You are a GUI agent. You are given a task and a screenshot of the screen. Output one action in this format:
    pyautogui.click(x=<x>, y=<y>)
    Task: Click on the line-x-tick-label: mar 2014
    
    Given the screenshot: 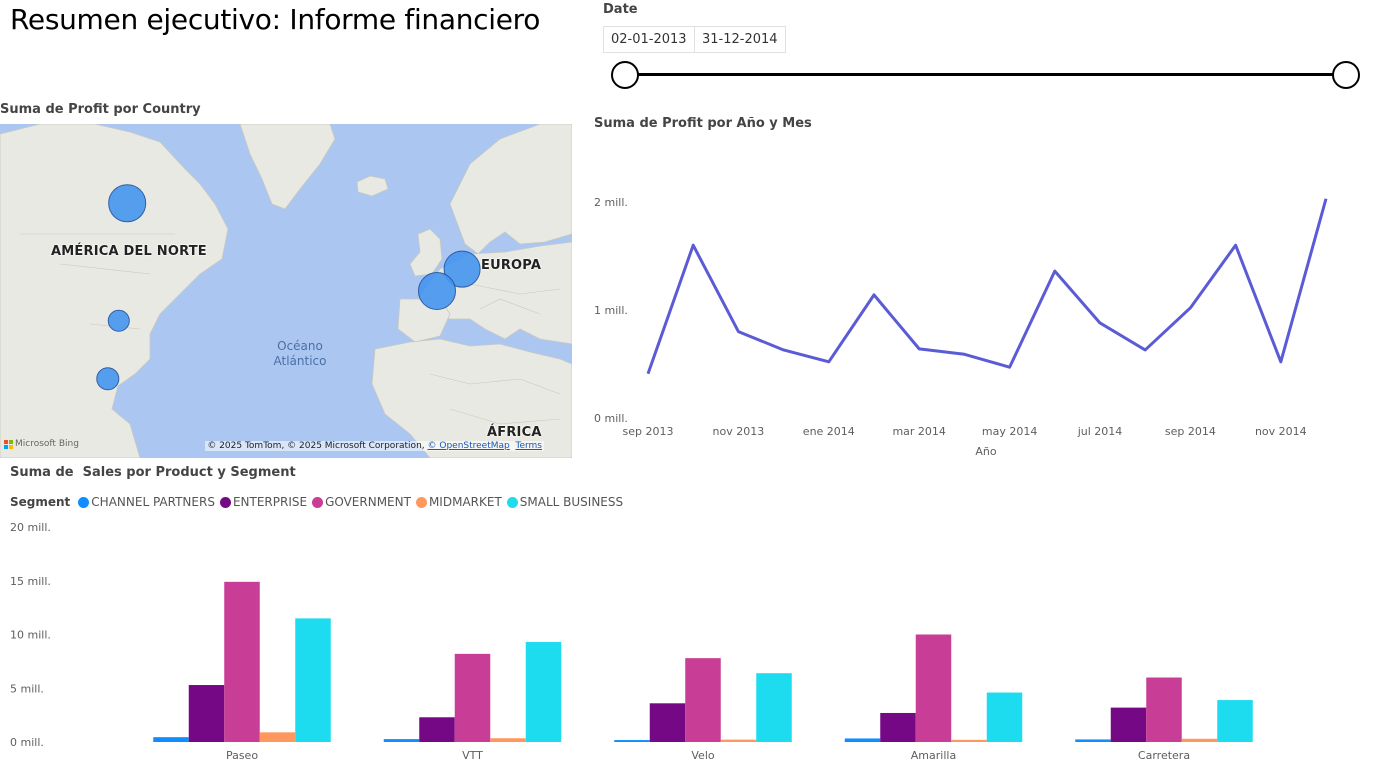 What is the action you would take?
    pyautogui.click(x=918, y=431)
    